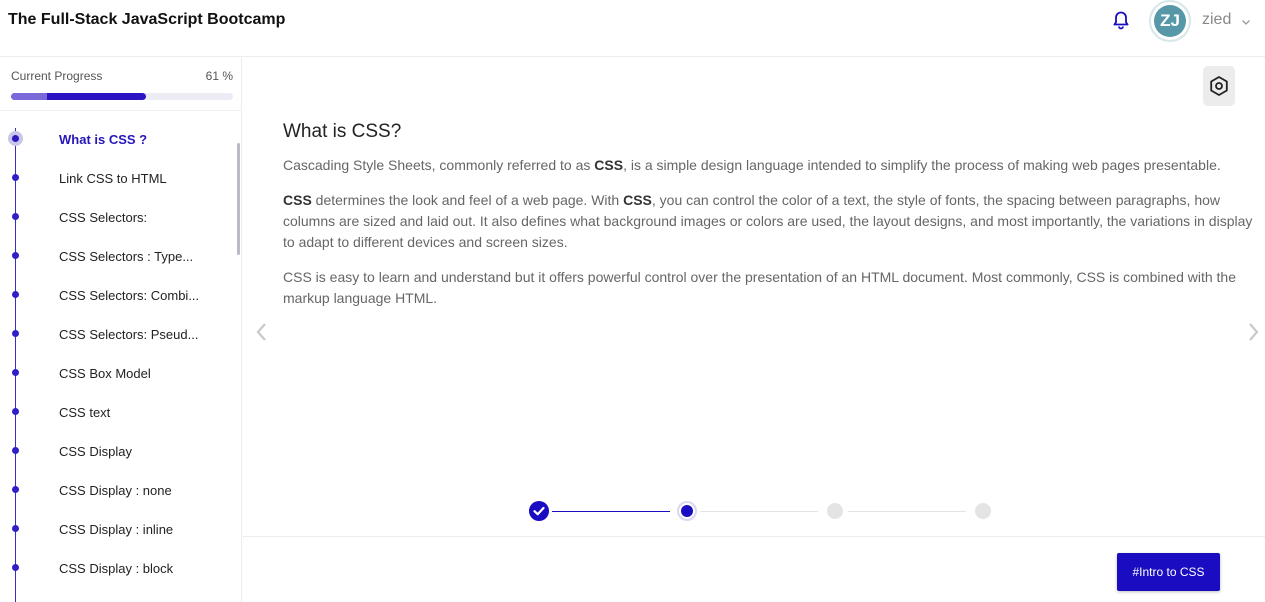 This screenshot has width=1265, height=602. I want to click on sidebar-lesson-item: CSS Display, so click(118, 452).